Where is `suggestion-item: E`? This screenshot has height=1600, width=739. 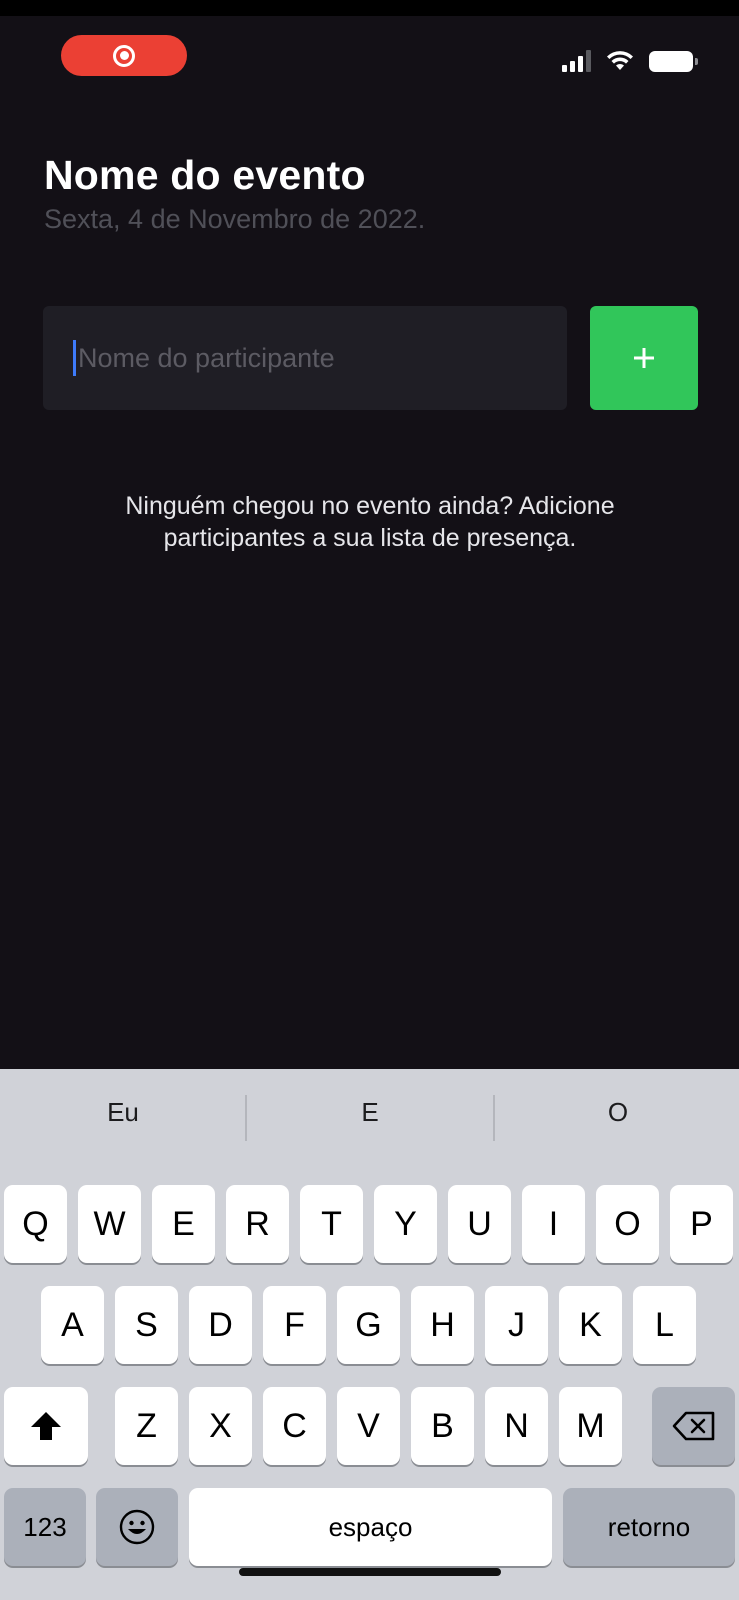 suggestion-item: E is located at coordinates (370, 1112).